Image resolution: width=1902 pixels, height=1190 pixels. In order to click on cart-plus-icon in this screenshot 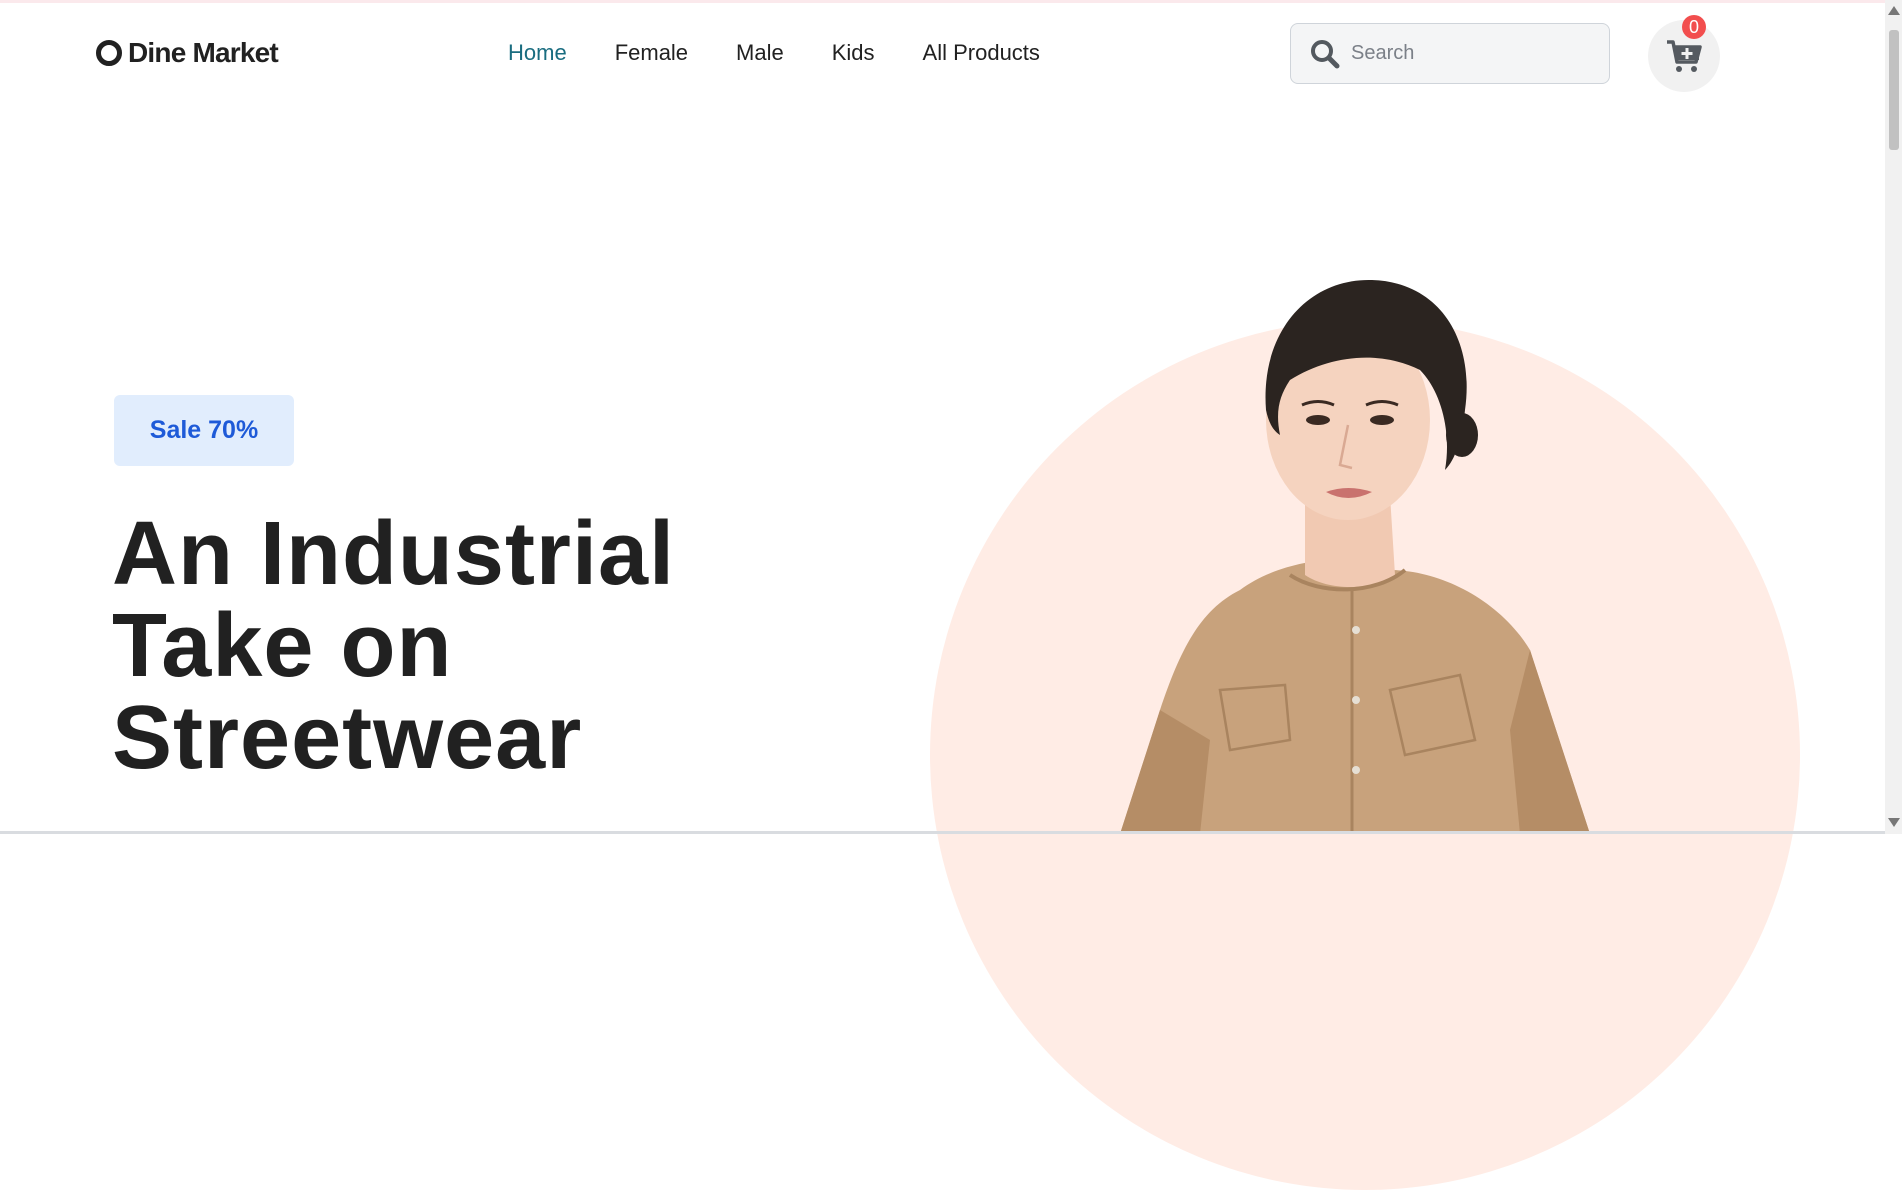, I will do `click(1684, 56)`.